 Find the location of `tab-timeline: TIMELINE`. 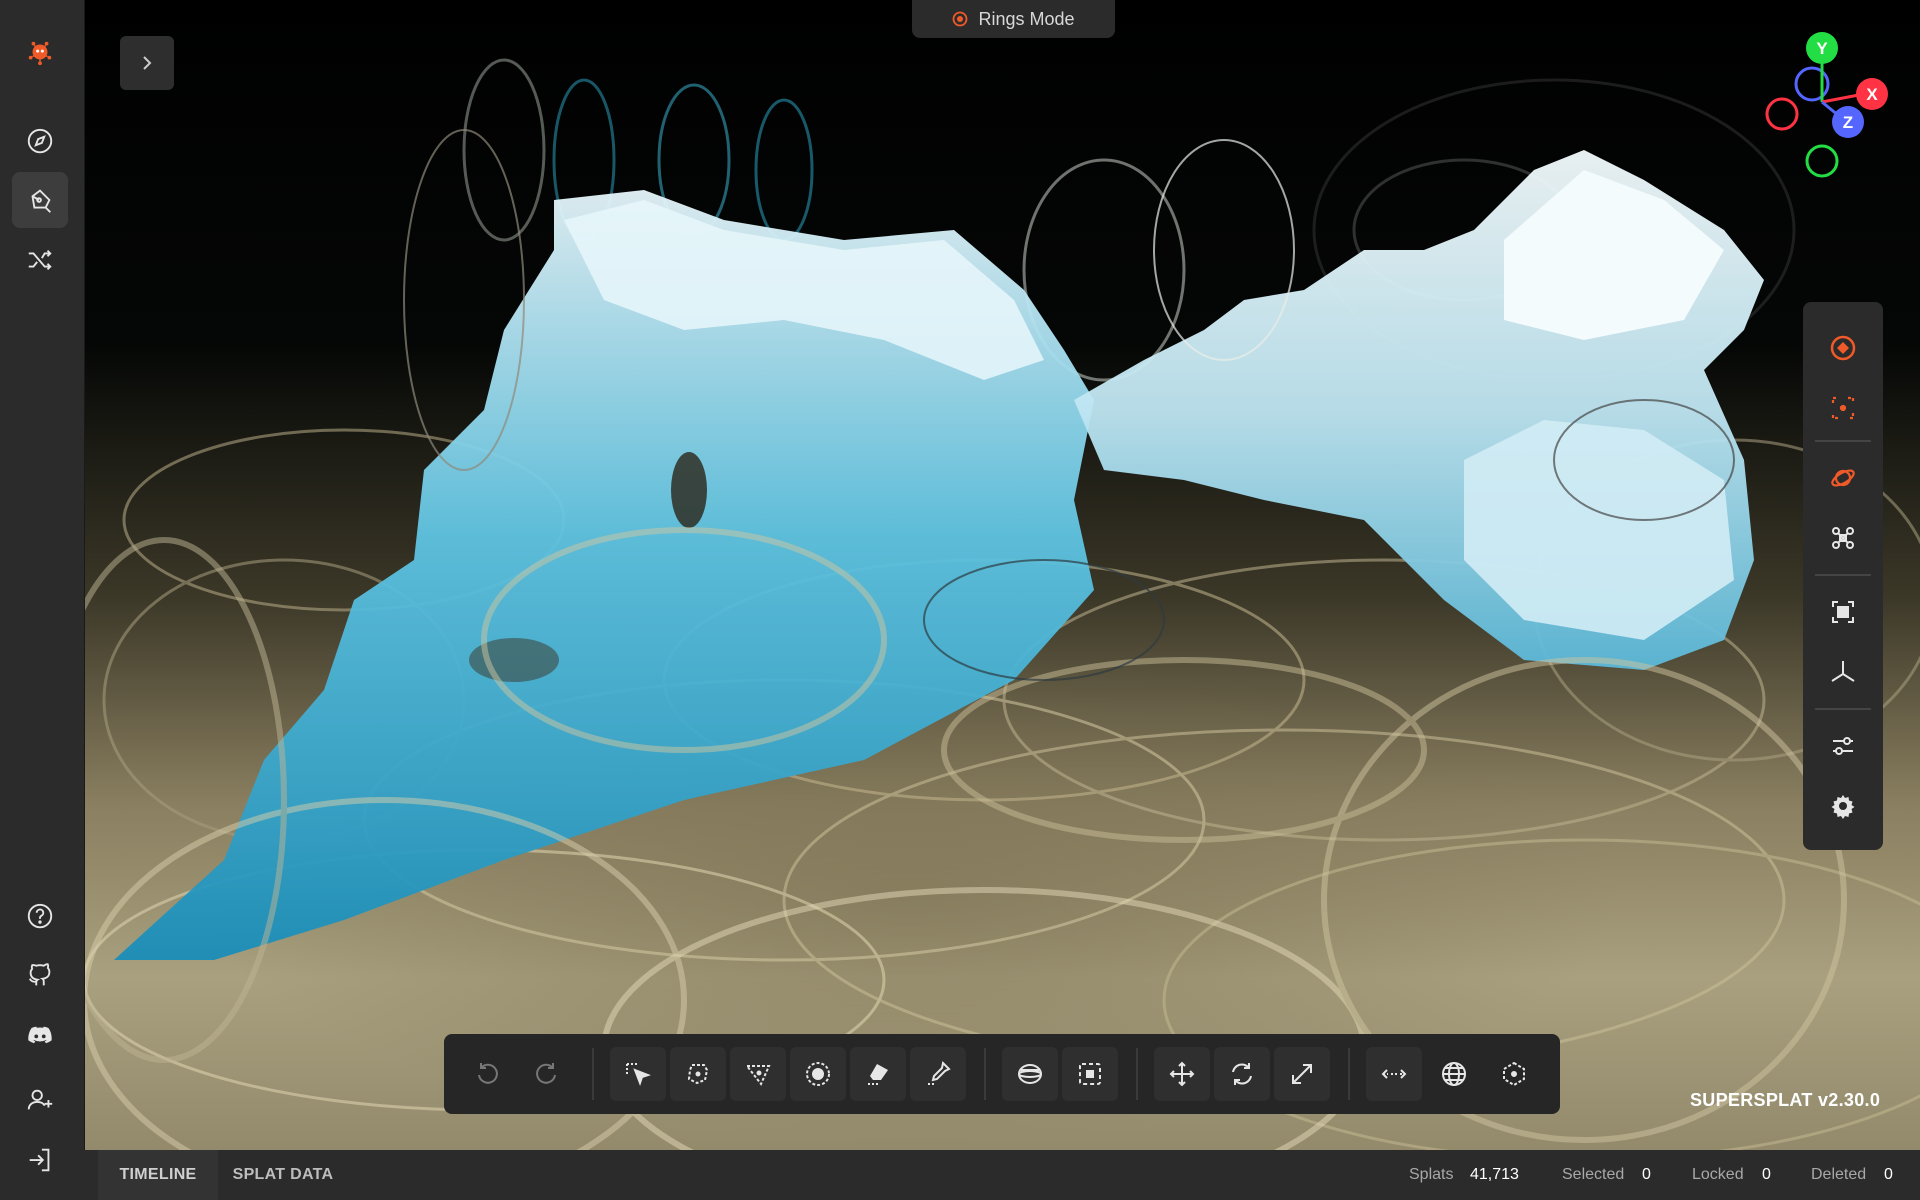

tab-timeline: TIMELINE is located at coordinates (158, 1175).